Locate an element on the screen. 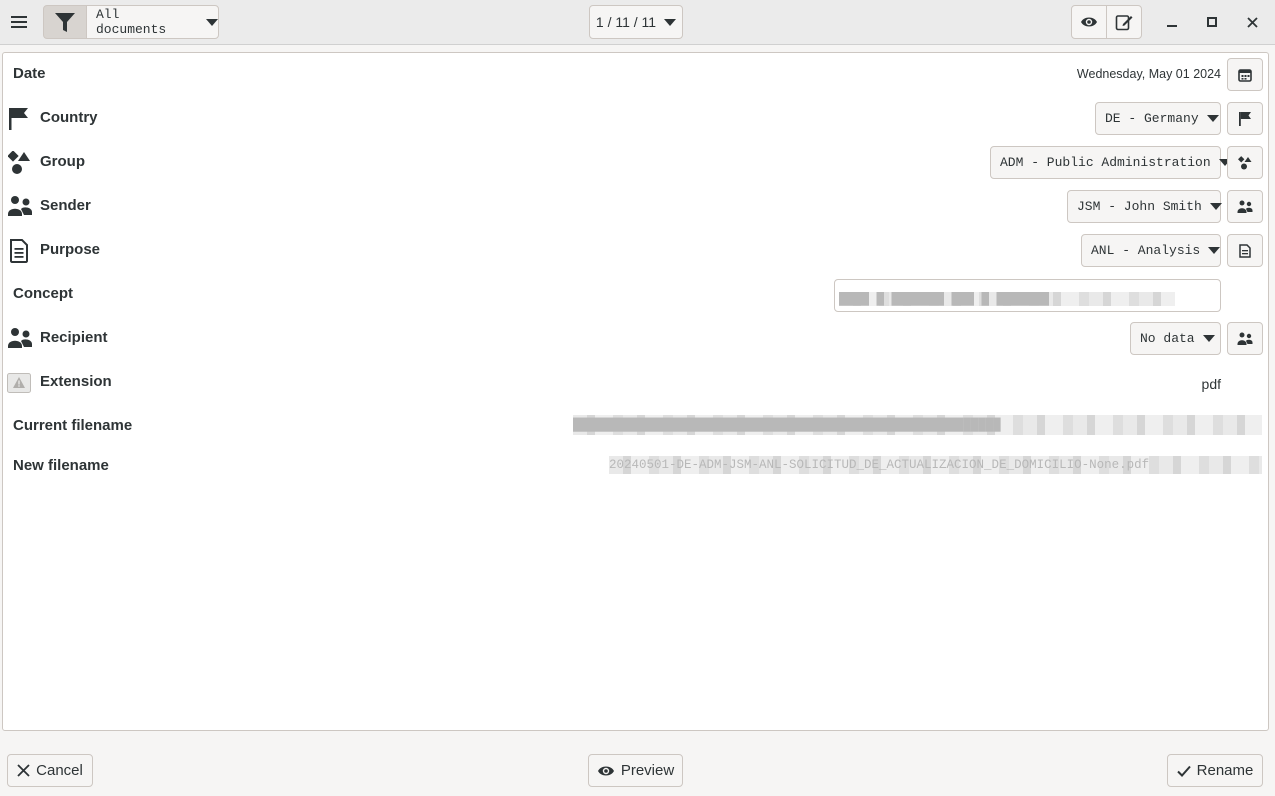 This screenshot has height=796, width=1275. country-edit-button is located at coordinates (1245, 118).